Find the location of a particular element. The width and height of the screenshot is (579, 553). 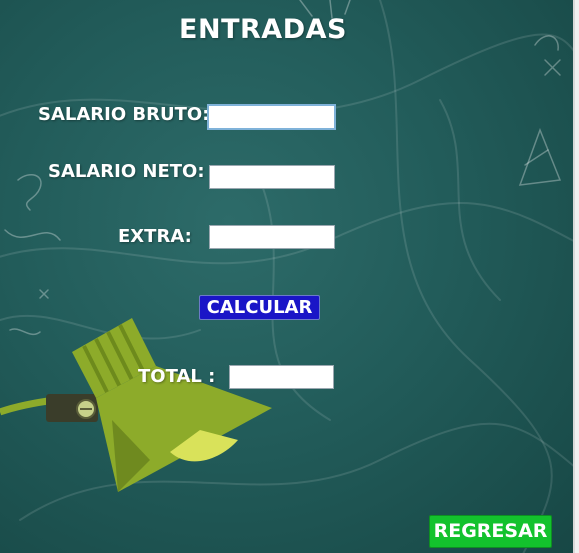

gross-salary-label: SALARIO BRUTO: is located at coordinates (124, 114).